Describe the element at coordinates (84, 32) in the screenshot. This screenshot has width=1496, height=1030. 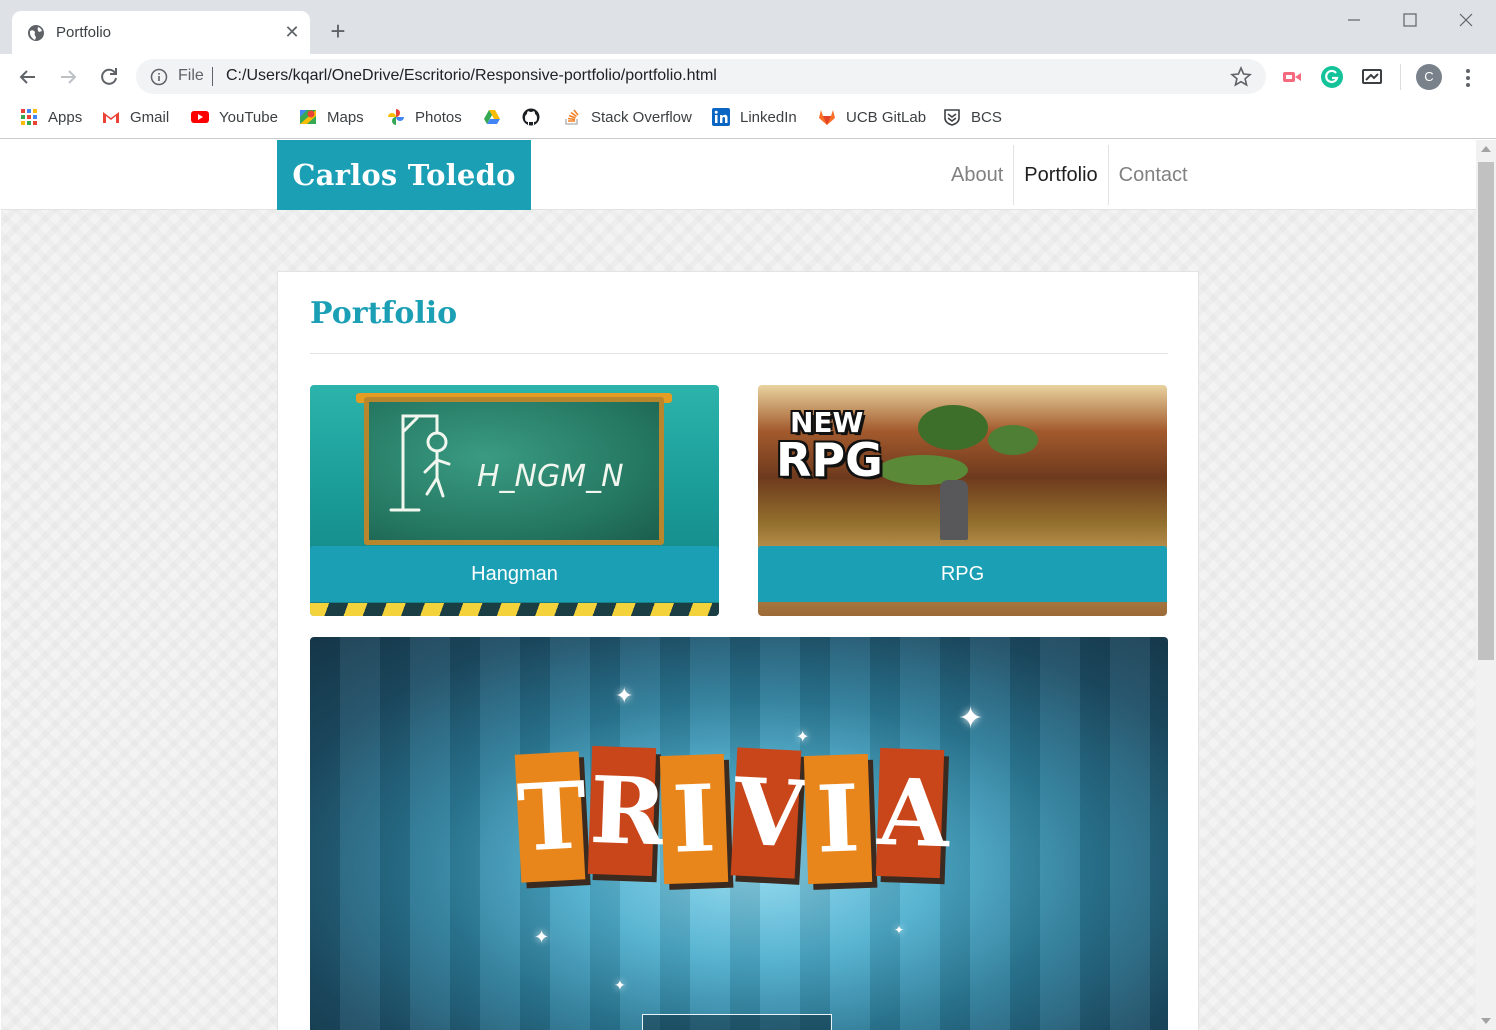
I see `tab-title: Portfolio` at that location.